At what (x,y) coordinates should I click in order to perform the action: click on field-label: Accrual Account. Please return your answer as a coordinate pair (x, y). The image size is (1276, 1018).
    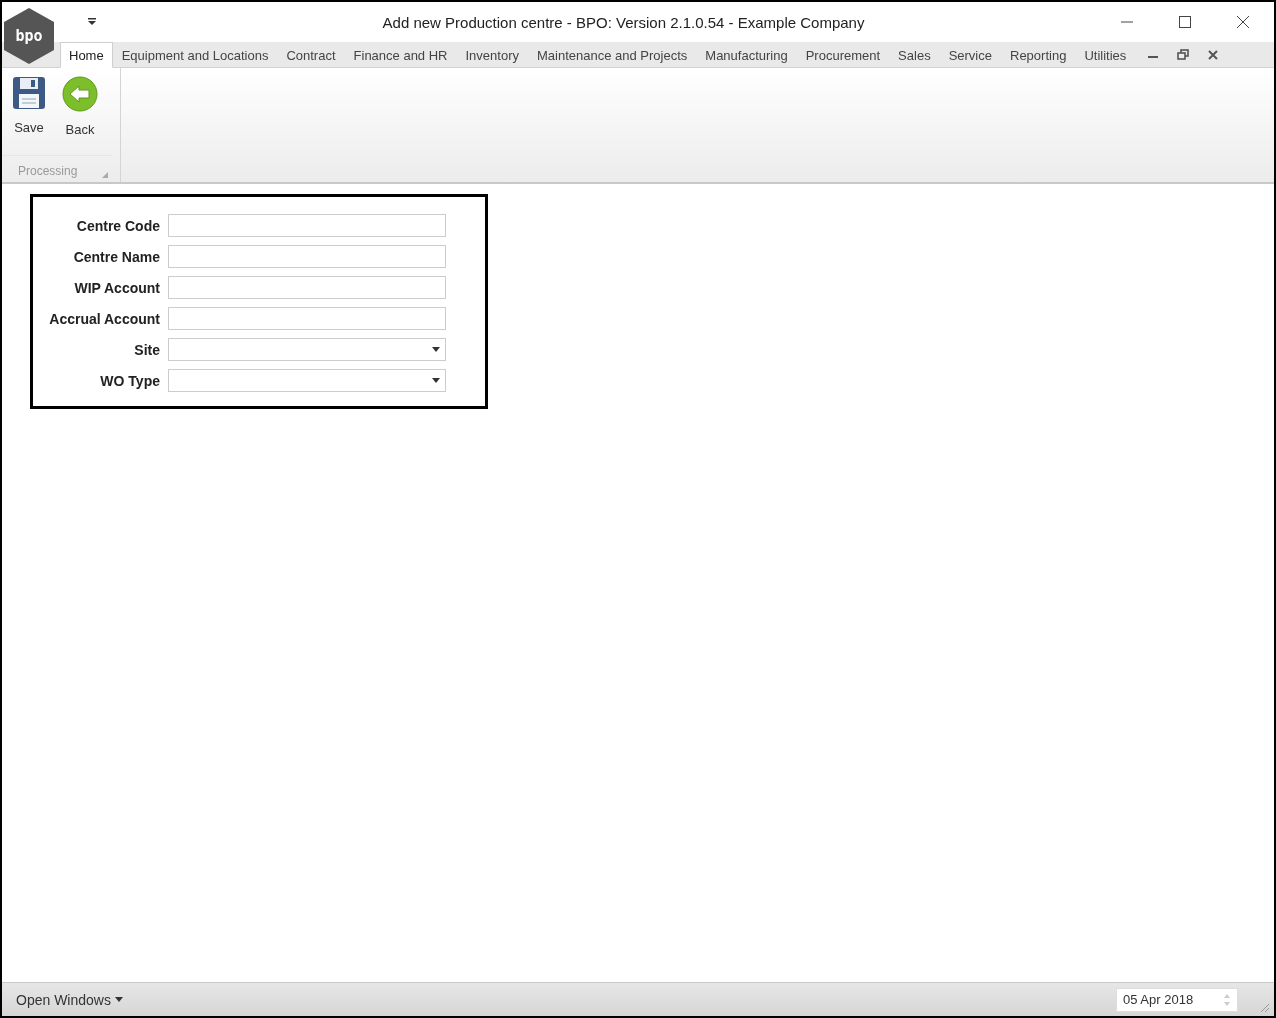
    Looking at the image, I should click on (104, 318).